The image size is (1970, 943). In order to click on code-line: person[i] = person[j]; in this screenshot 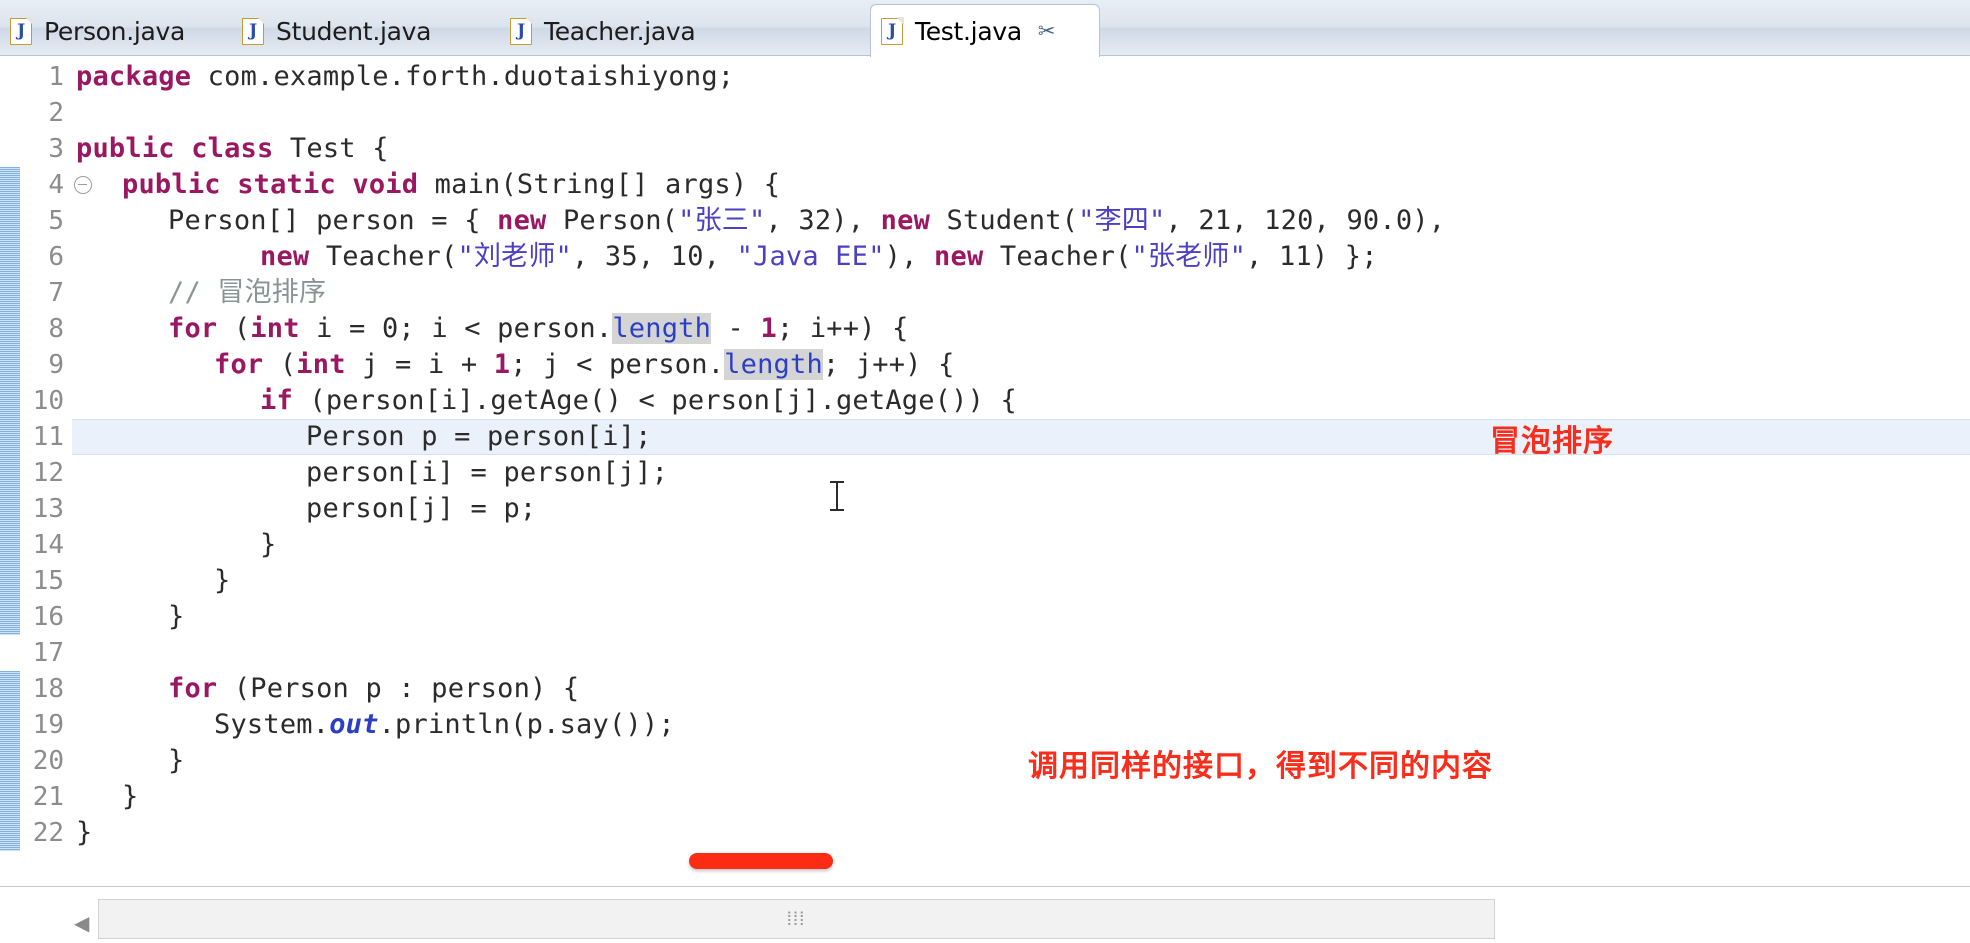, I will do `click(487, 473)`.